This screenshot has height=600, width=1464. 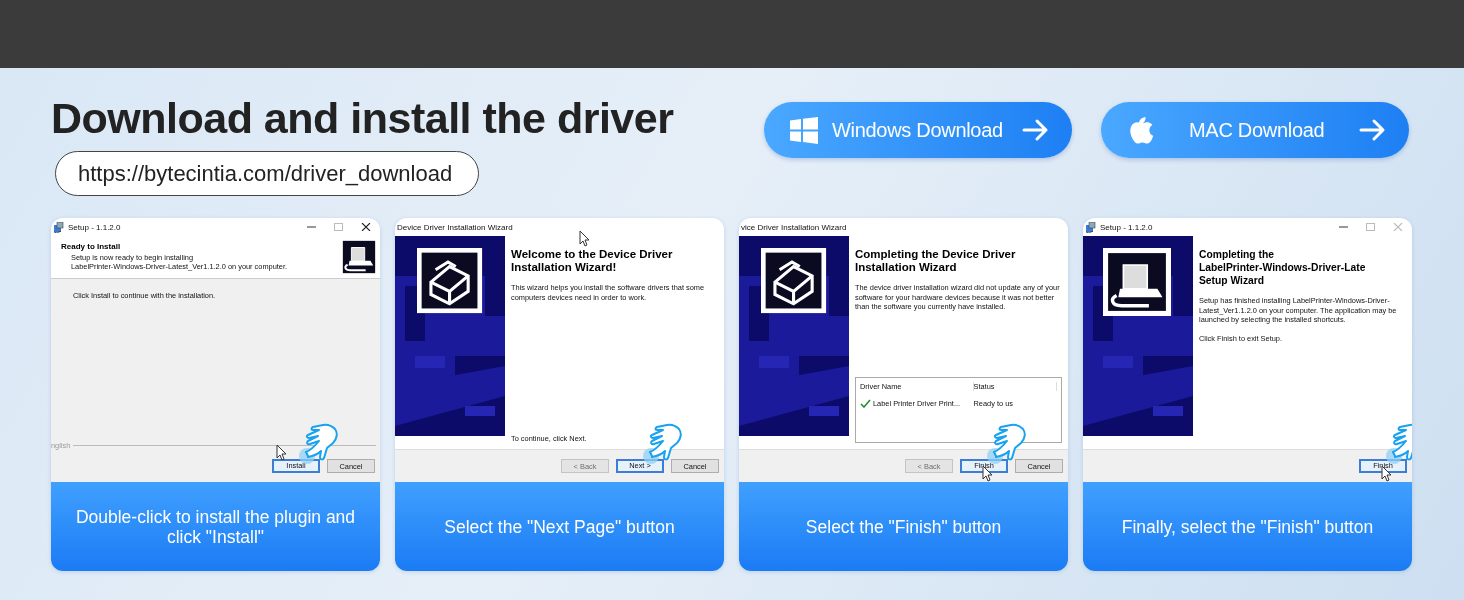 I want to click on step-caption: Finally, select the "Finish" button, so click(x=1247, y=526).